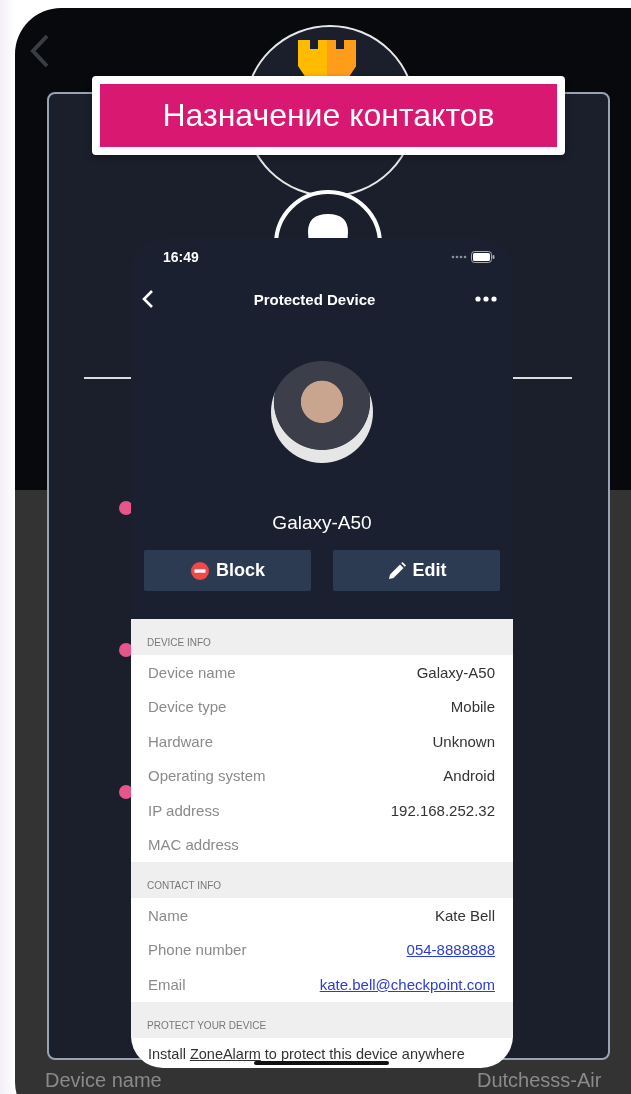 The width and height of the screenshot is (631, 1094). What do you see at coordinates (407, 984) in the screenshot?
I see `row-link: kate.bell@checkpoint.com` at bounding box center [407, 984].